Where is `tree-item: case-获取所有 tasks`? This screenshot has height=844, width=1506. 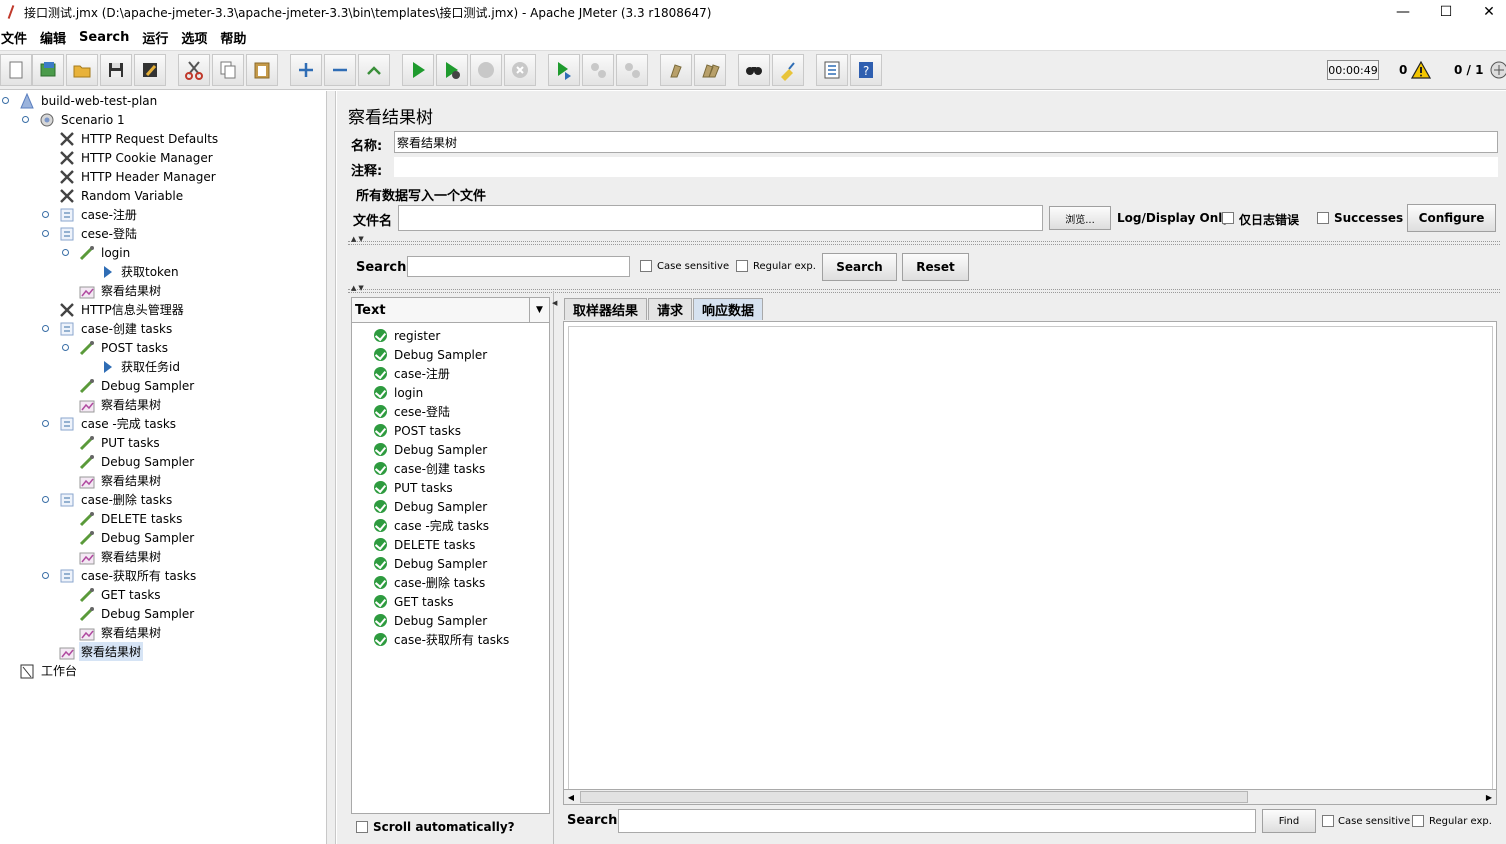 tree-item: case-获取所有 tasks is located at coordinates (128, 575).